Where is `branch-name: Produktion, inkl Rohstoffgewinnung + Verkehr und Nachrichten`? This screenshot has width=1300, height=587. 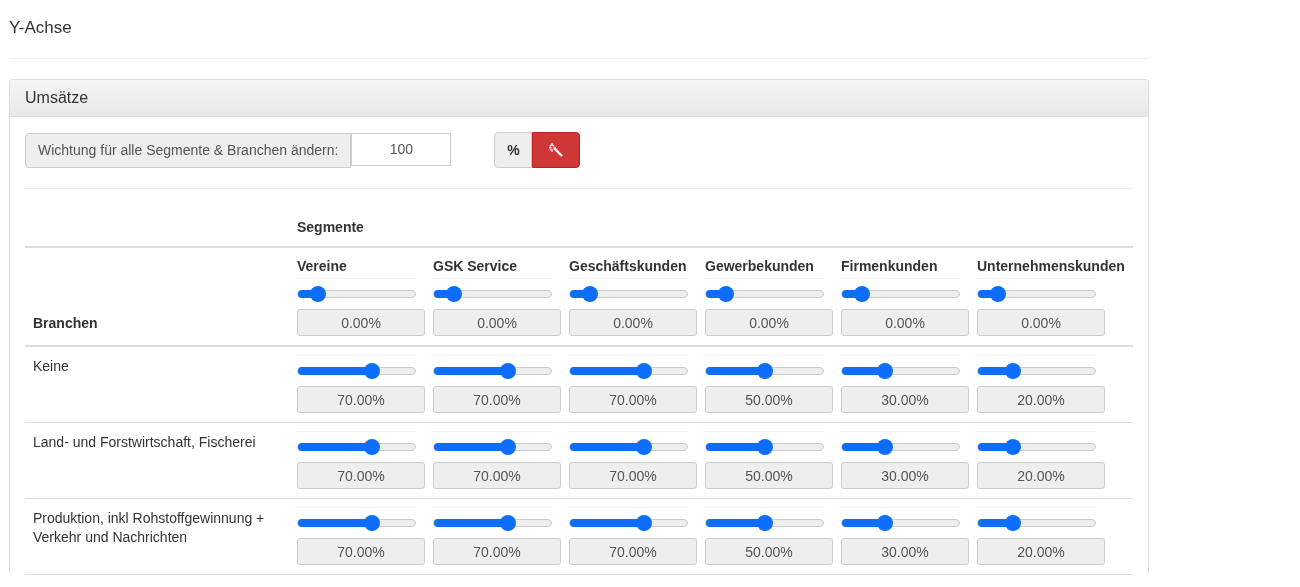 branch-name: Produktion, inkl Rohstoffgewinnung + Verkehr und Nachrichten is located at coordinates (149, 528).